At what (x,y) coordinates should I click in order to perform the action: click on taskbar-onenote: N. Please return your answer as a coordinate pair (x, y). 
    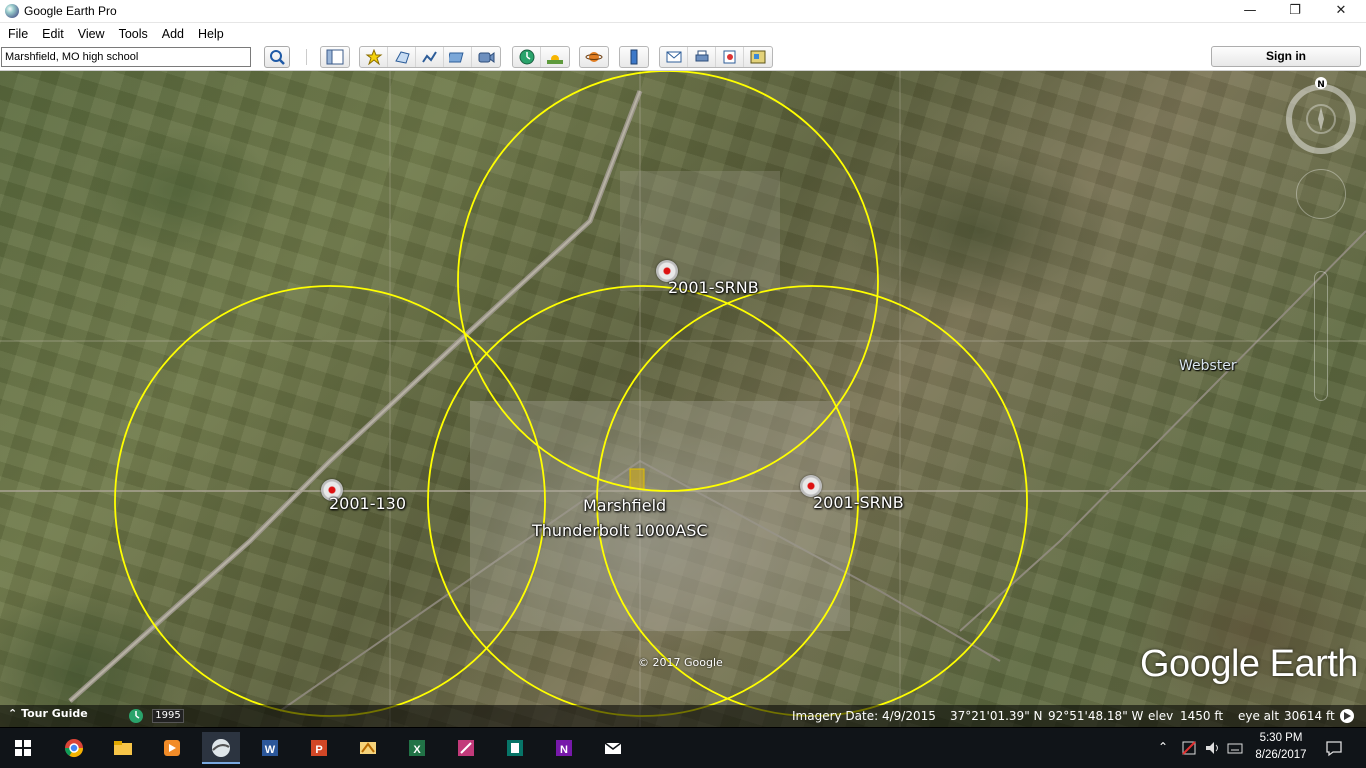
    Looking at the image, I should click on (564, 748).